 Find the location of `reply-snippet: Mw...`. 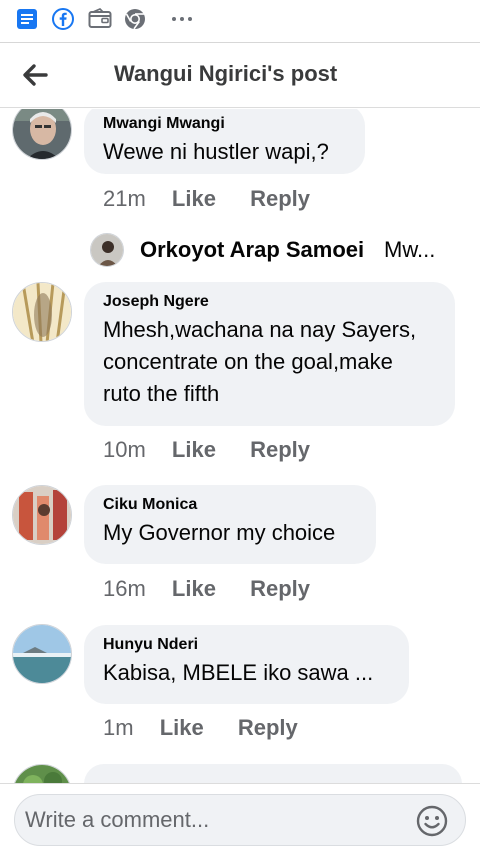

reply-snippet: Mw... is located at coordinates (410, 249).